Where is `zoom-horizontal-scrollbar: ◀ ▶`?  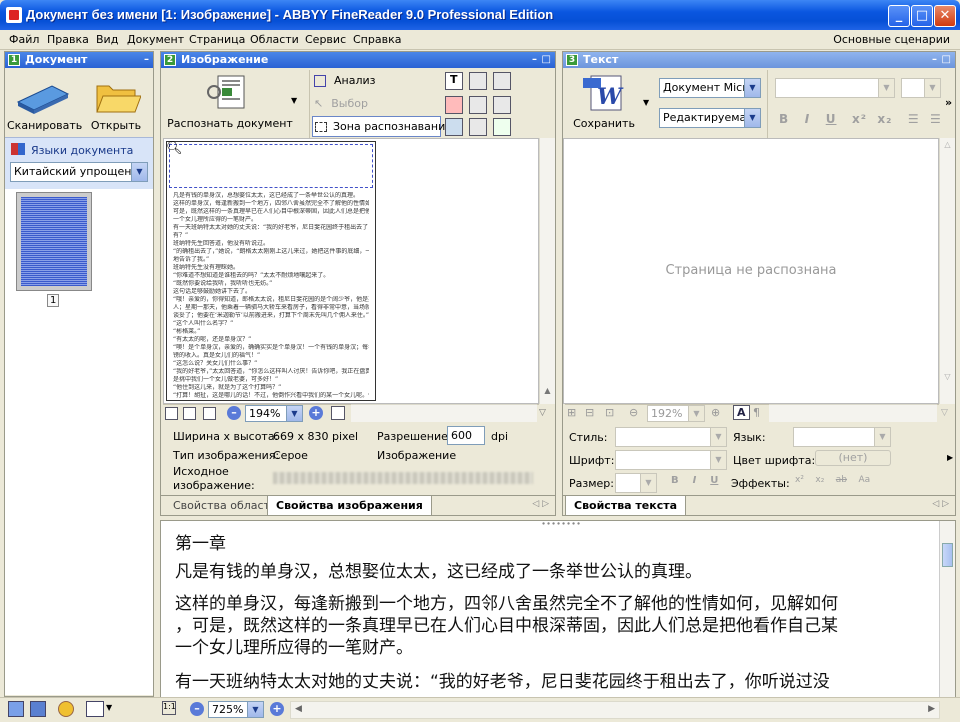
zoom-horizontal-scrollbar: ◀ ▶ is located at coordinates (615, 710).